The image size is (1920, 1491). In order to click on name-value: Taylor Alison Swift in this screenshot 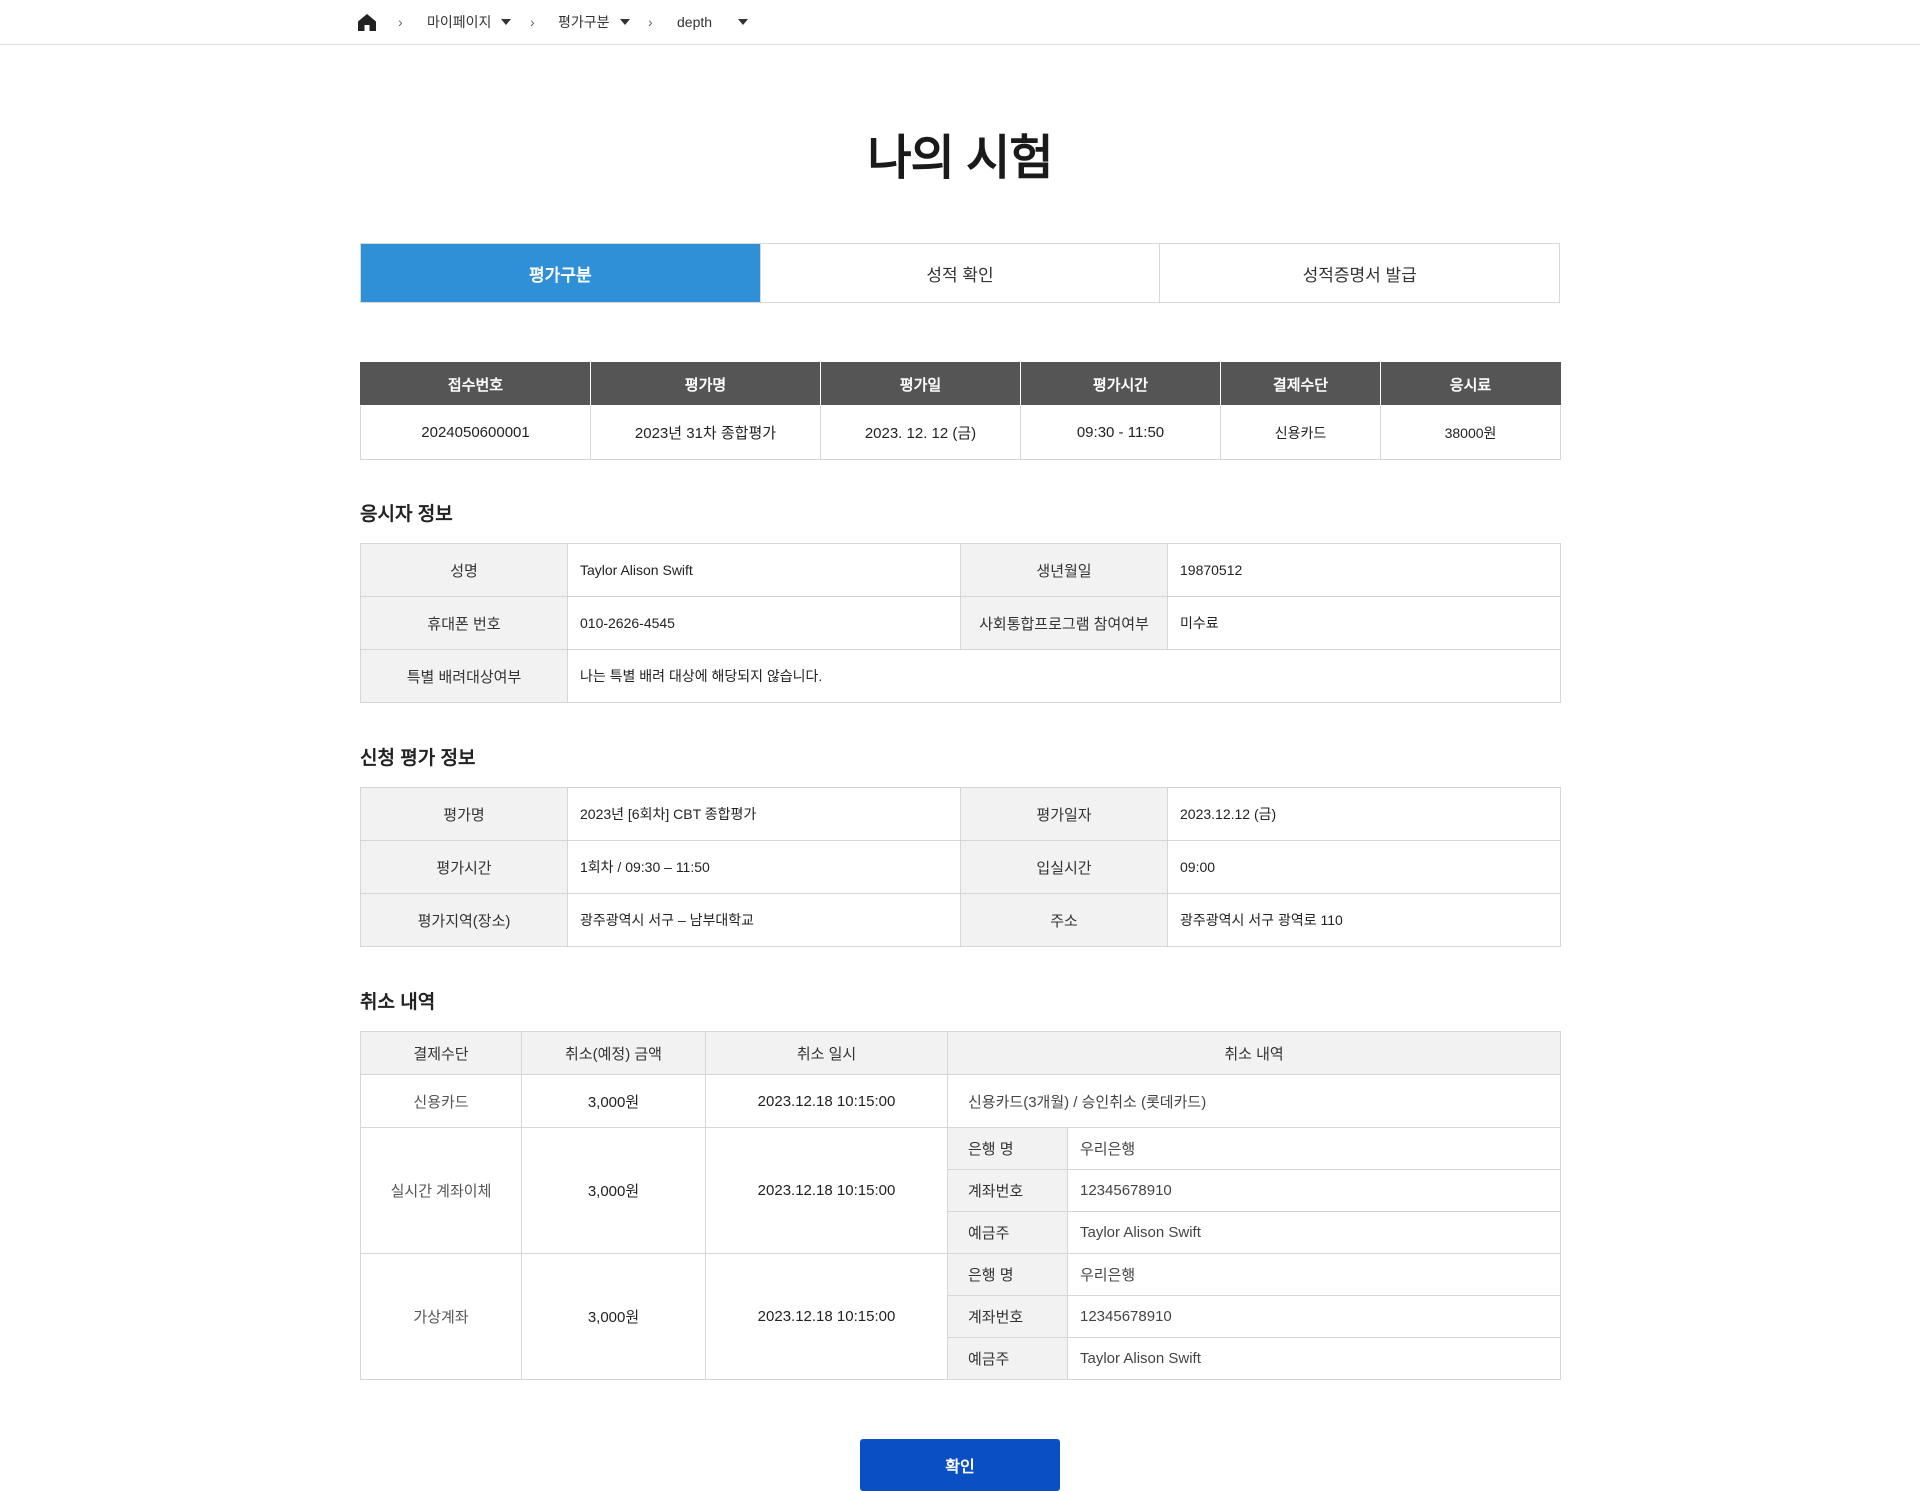, I will do `click(764, 570)`.